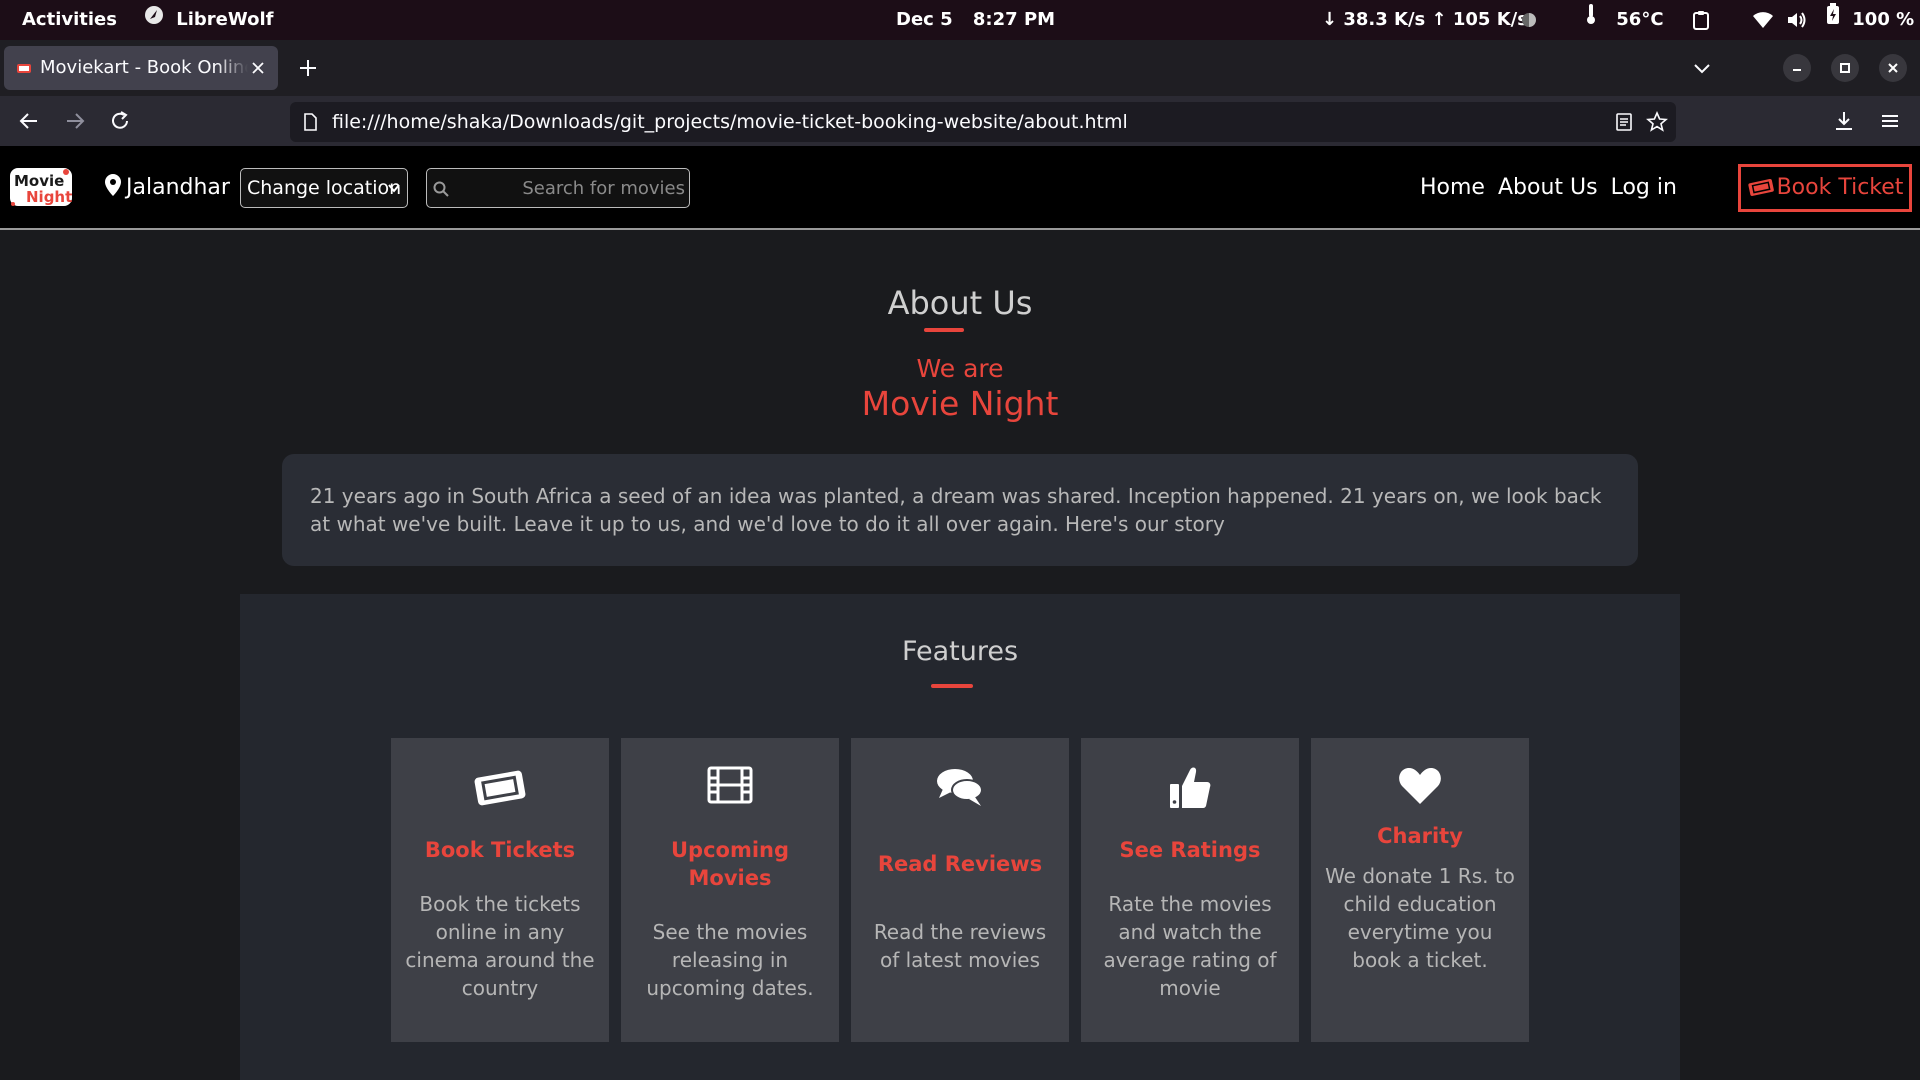 This screenshot has width=1920, height=1080. I want to click on date-label: Dec 5, so click(924, 19).